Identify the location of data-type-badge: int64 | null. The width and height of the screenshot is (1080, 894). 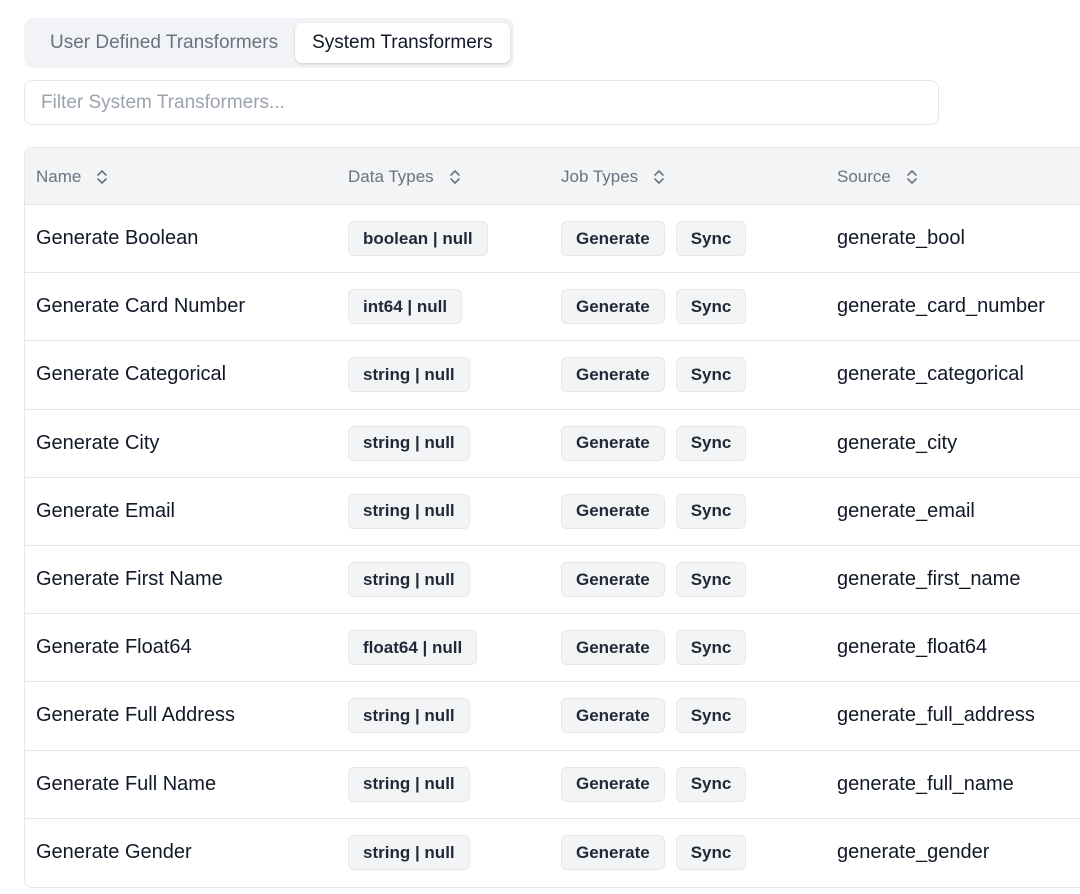
(405, 307).